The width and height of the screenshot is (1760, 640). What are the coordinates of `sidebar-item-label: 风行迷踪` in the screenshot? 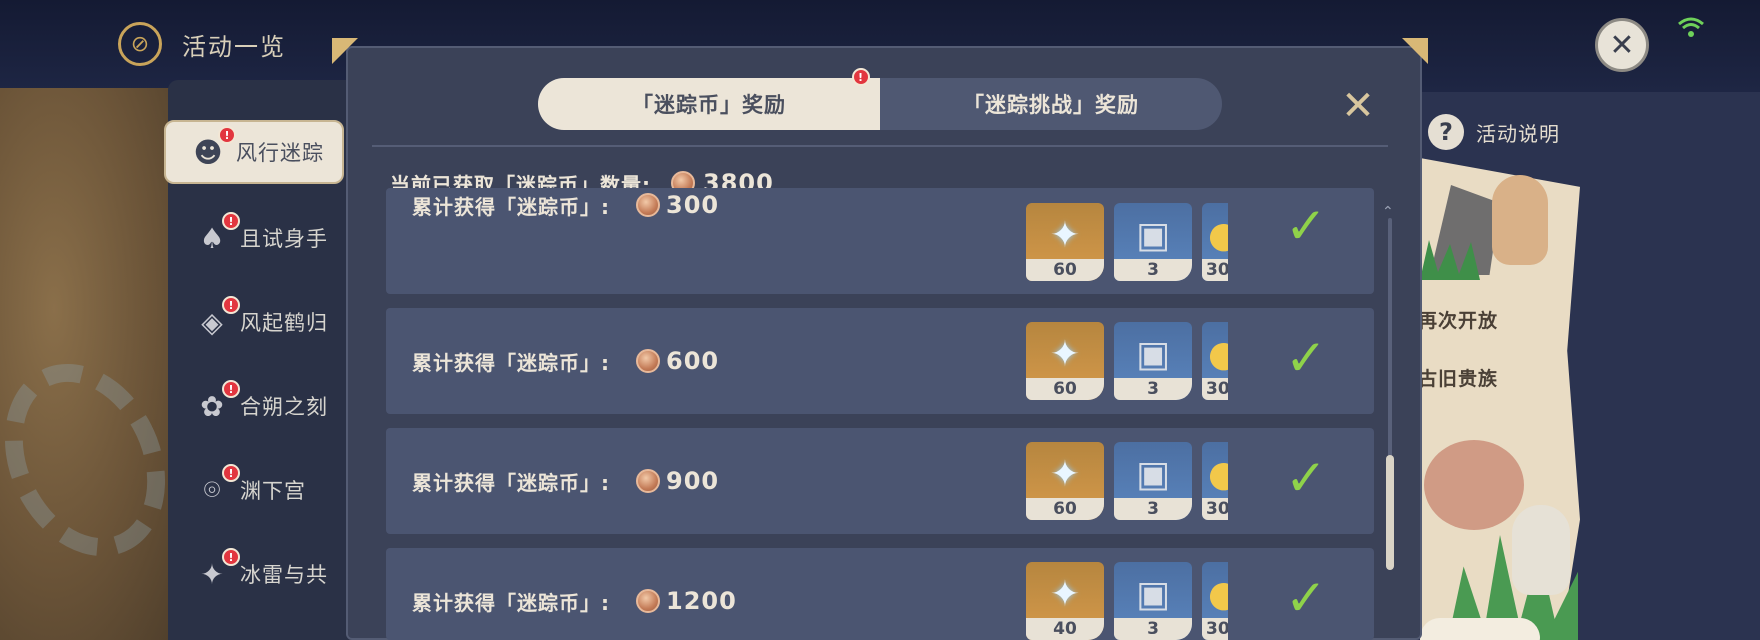 It's located at (280, 153).